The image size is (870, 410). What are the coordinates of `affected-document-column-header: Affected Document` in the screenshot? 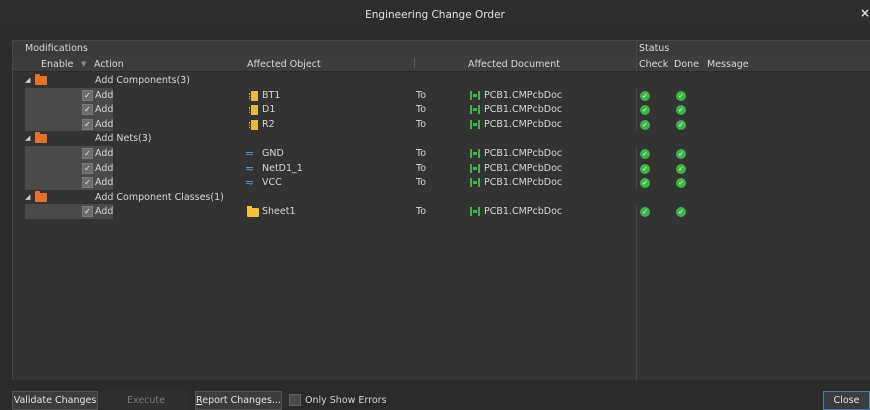 It's located at (514, 64).